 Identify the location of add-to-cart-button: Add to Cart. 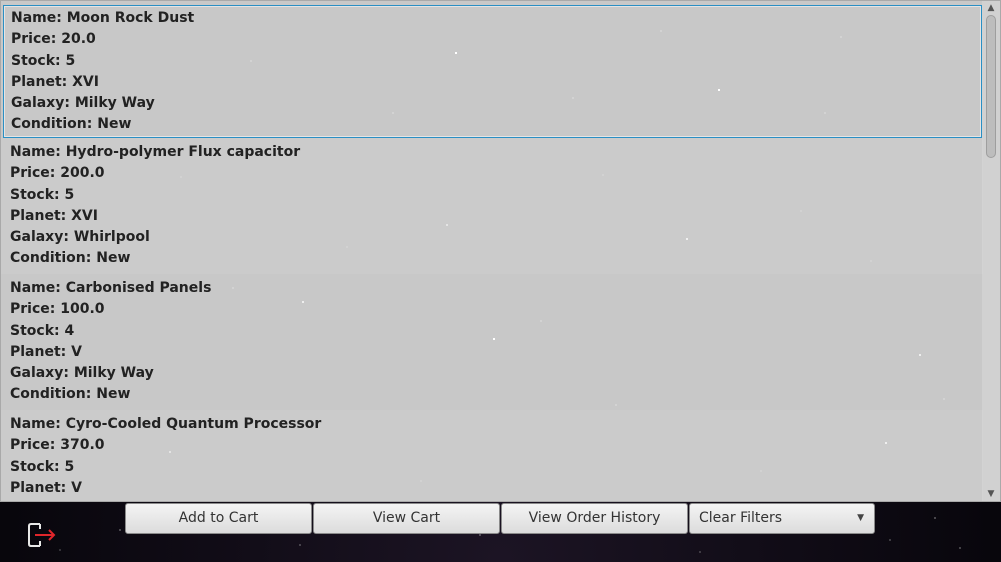
(218, 518).